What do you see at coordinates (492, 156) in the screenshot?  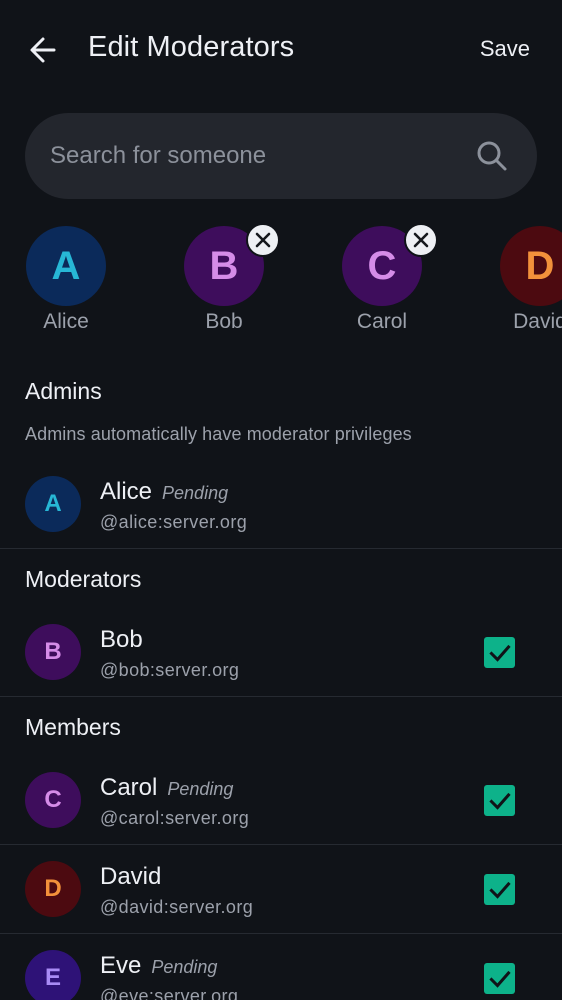 I see `search-icon` at bounding box center [492, 156].